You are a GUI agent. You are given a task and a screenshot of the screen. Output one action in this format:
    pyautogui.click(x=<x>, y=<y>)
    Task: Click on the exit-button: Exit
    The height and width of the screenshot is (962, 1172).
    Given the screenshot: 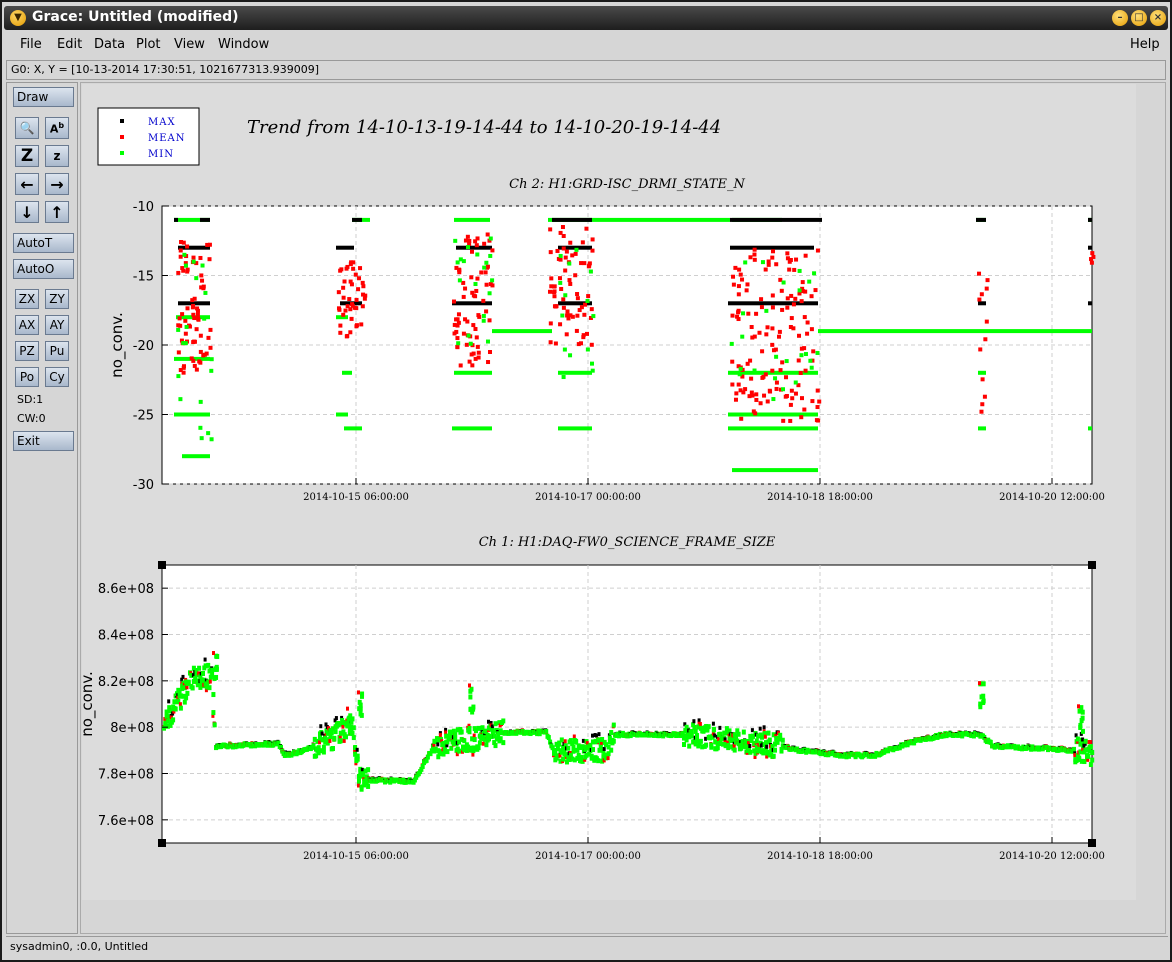 What is the action you would take?
    pyautogui.click(x=43, y=441)
    